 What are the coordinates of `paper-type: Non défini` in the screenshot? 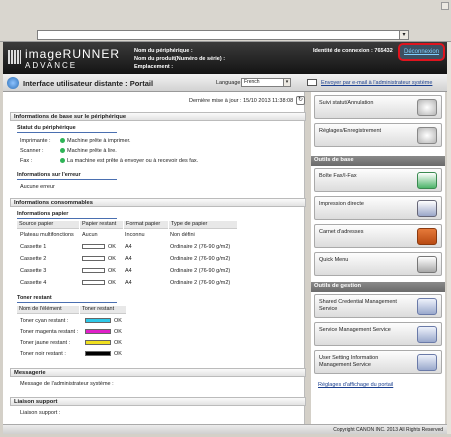 It's located at (182, 235).